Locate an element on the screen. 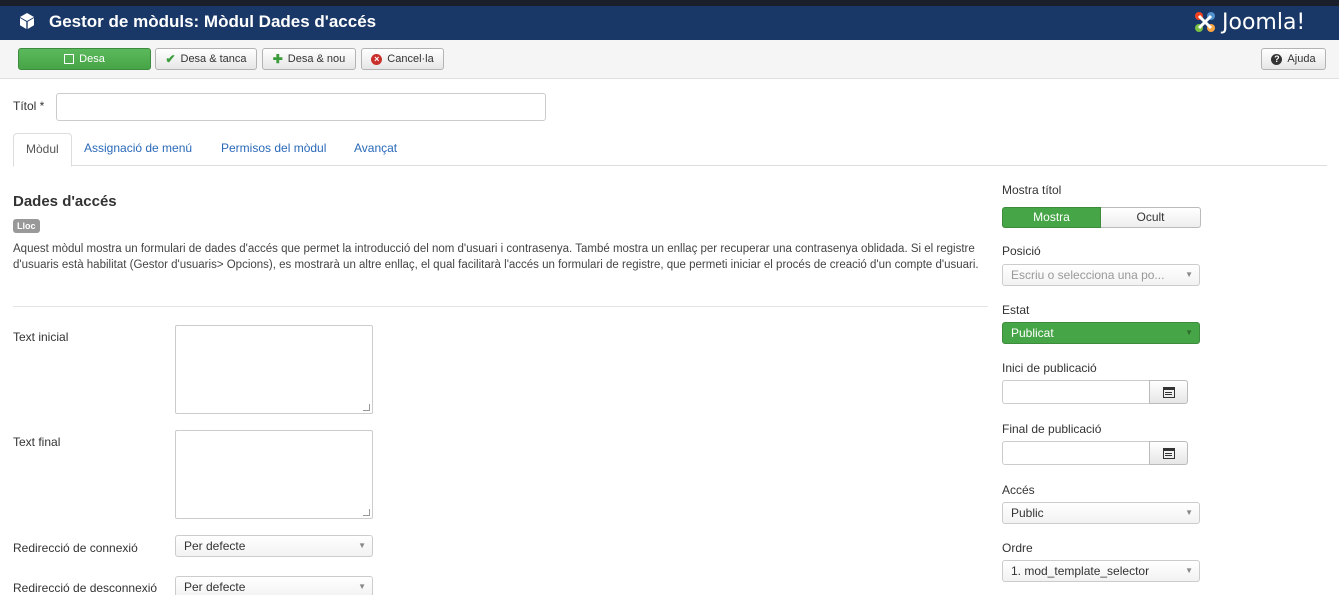 This screenshot has width=1339, height=595. logout-redirect-select: Per defecte ▼ is located at coordinates (274, 585).